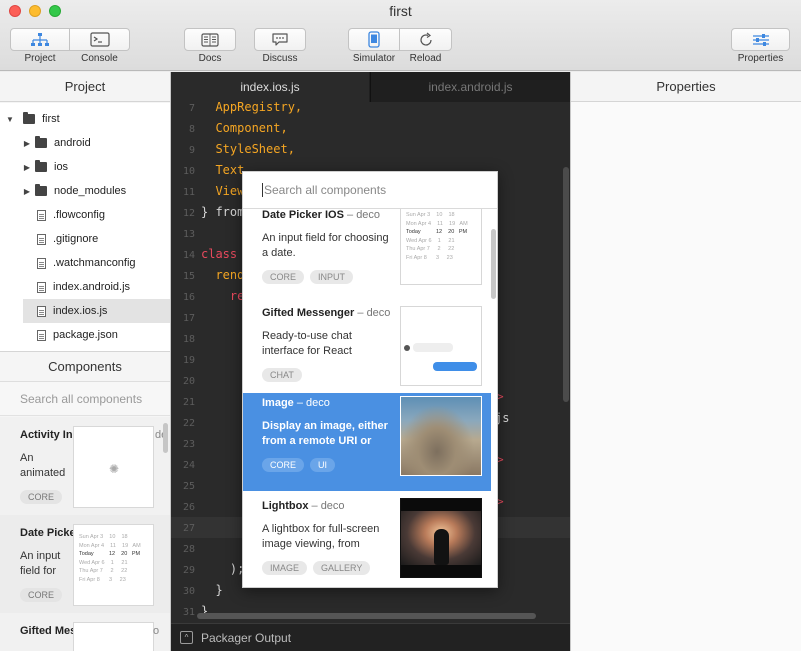  What do you see at coordinates (323, 465) in the screenshot?
I see `tag-ui: UI` at bounding box center [323, 465].